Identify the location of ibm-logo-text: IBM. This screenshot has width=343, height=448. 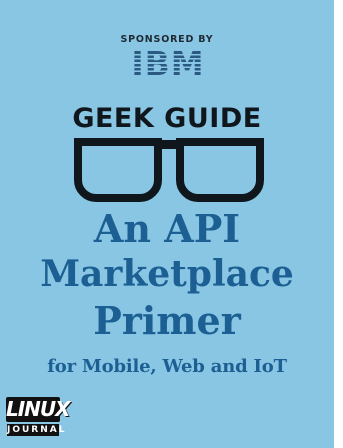
(168, 63).